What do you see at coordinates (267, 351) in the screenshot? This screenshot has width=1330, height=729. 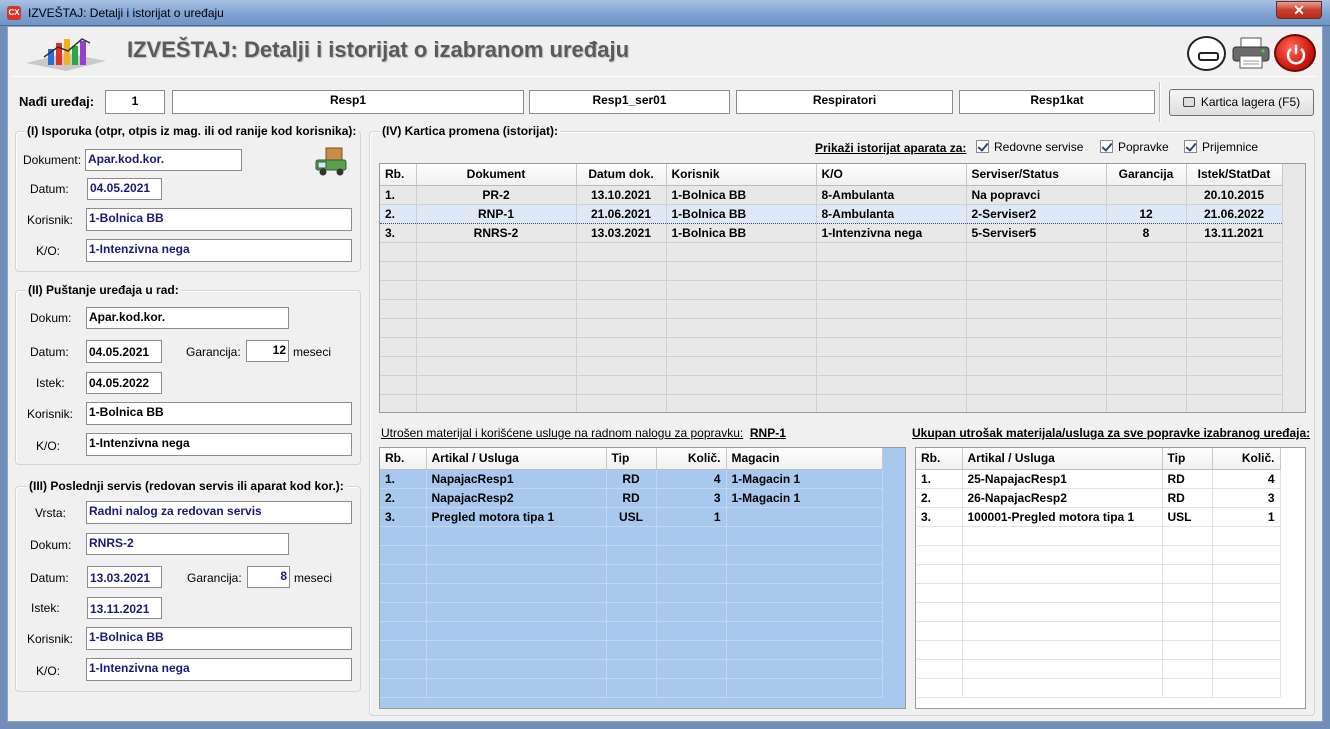 I see `pustanje-garancija-field: 12` at bounding box center [267, 351].